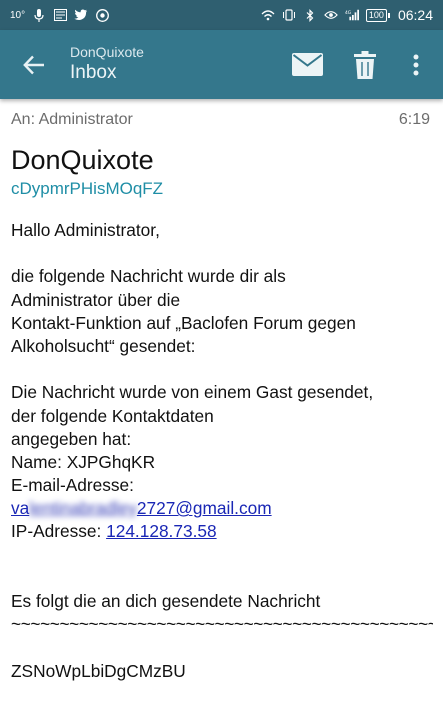 This screenshot has height=720, width=443. What do you see at coordinates (39, 15) in the screenshot?
I see `microphone-icon` at bounding box center [39, 15].